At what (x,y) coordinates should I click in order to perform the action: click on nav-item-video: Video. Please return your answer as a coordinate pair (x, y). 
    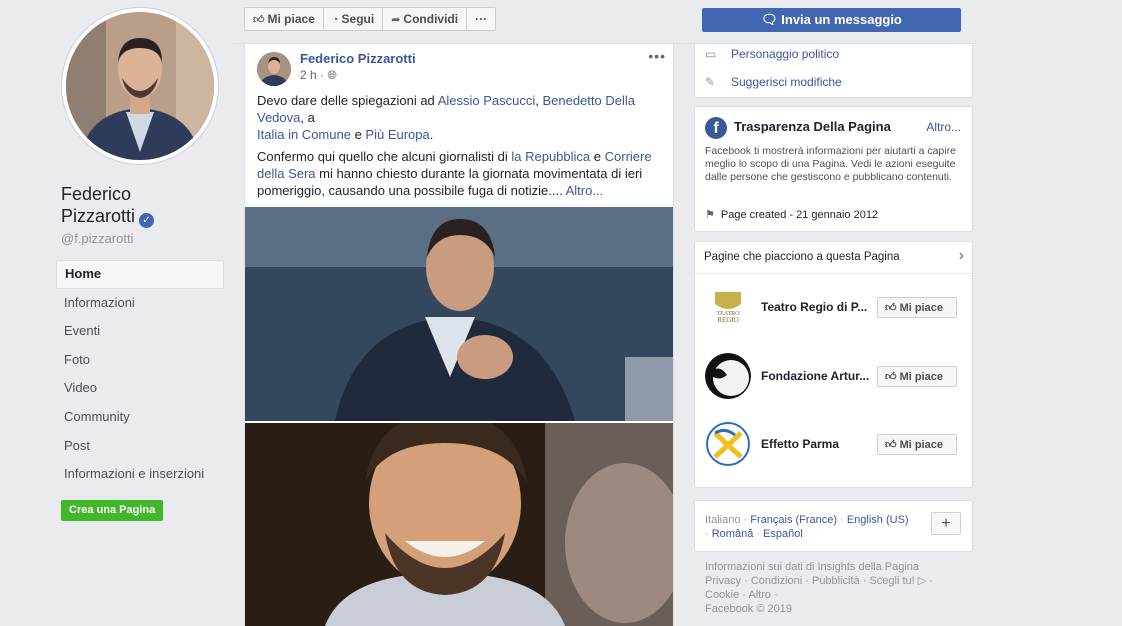
    Looking at the image, I should click on (140, 388).